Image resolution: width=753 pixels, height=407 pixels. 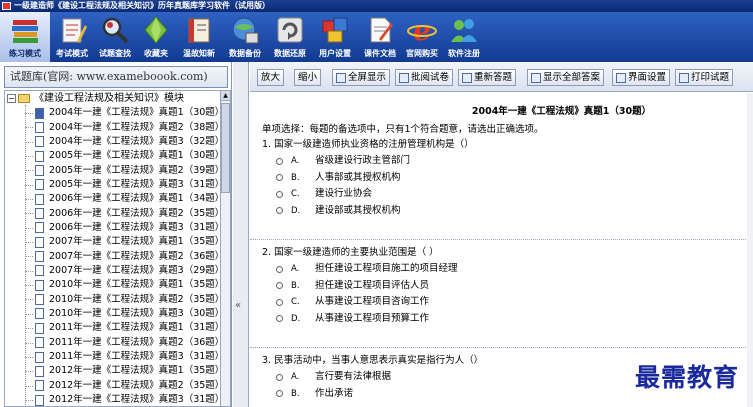 I want to click on tree-item-label: 2010年一建《工程法规》真题2（35题）, so click(x=134, y=299).